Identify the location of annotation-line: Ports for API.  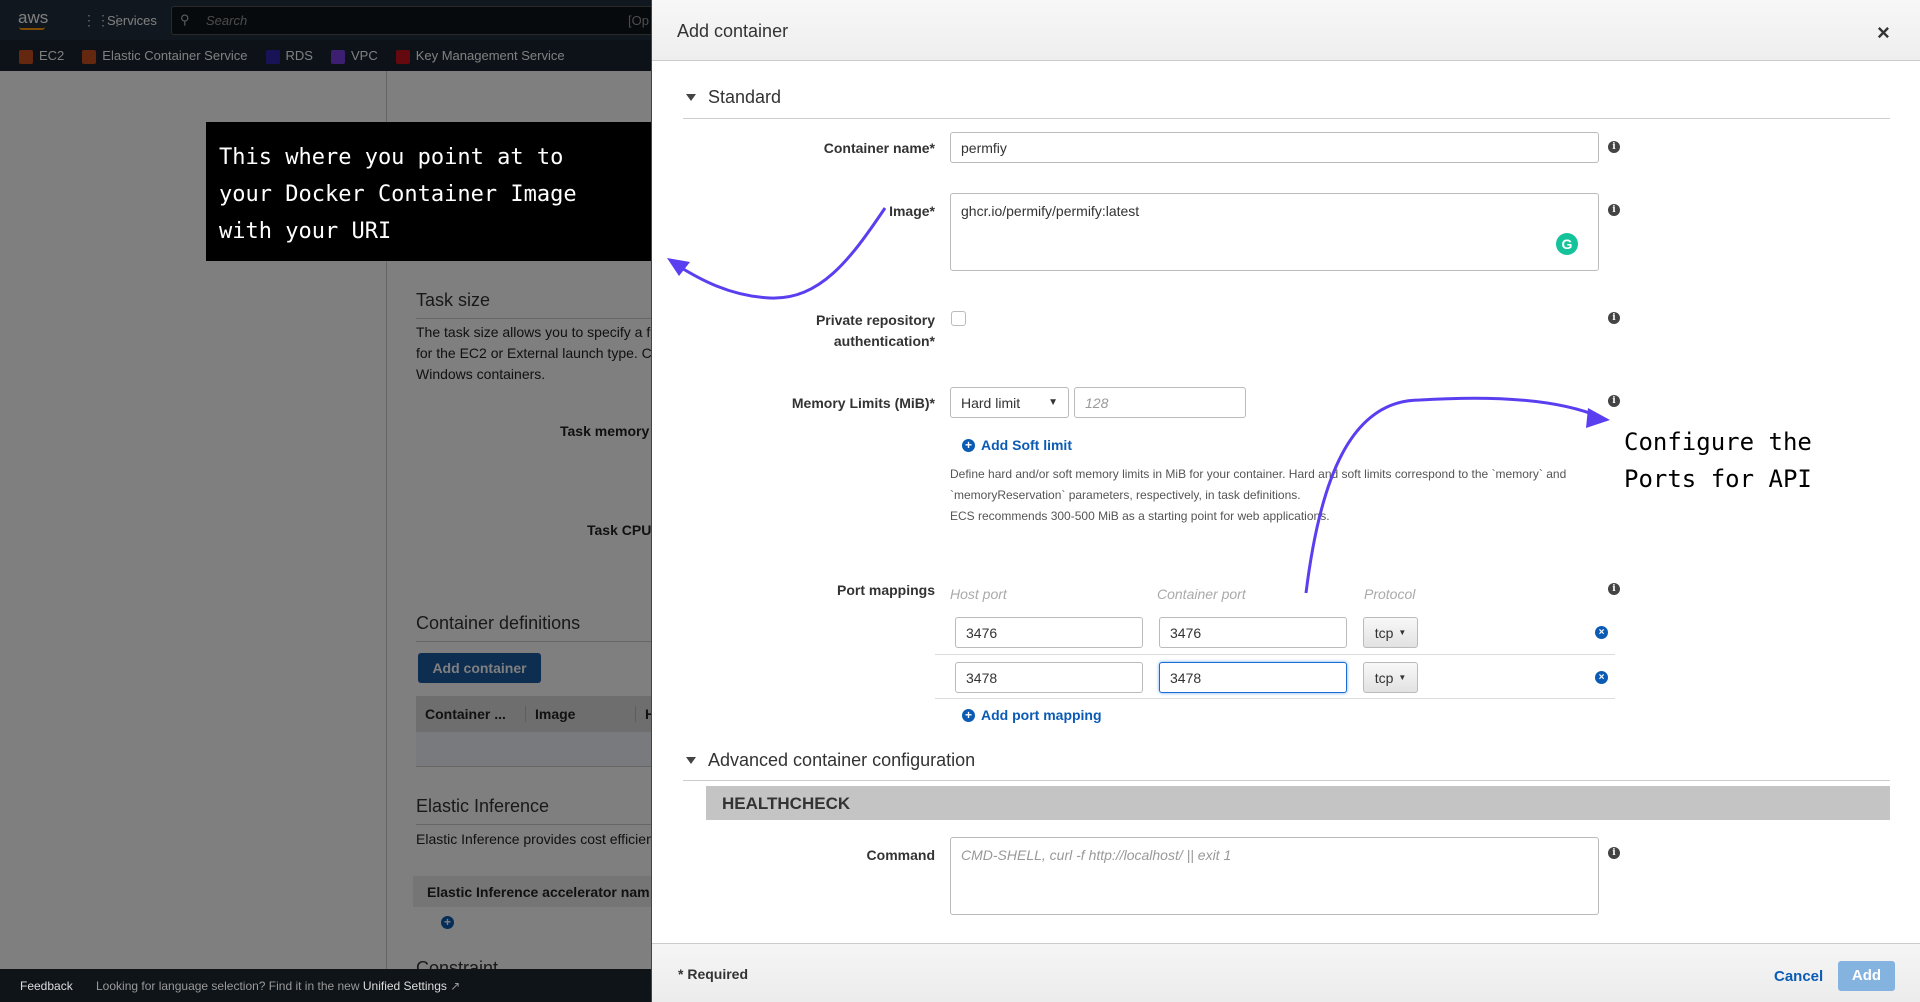
(1718, 479).